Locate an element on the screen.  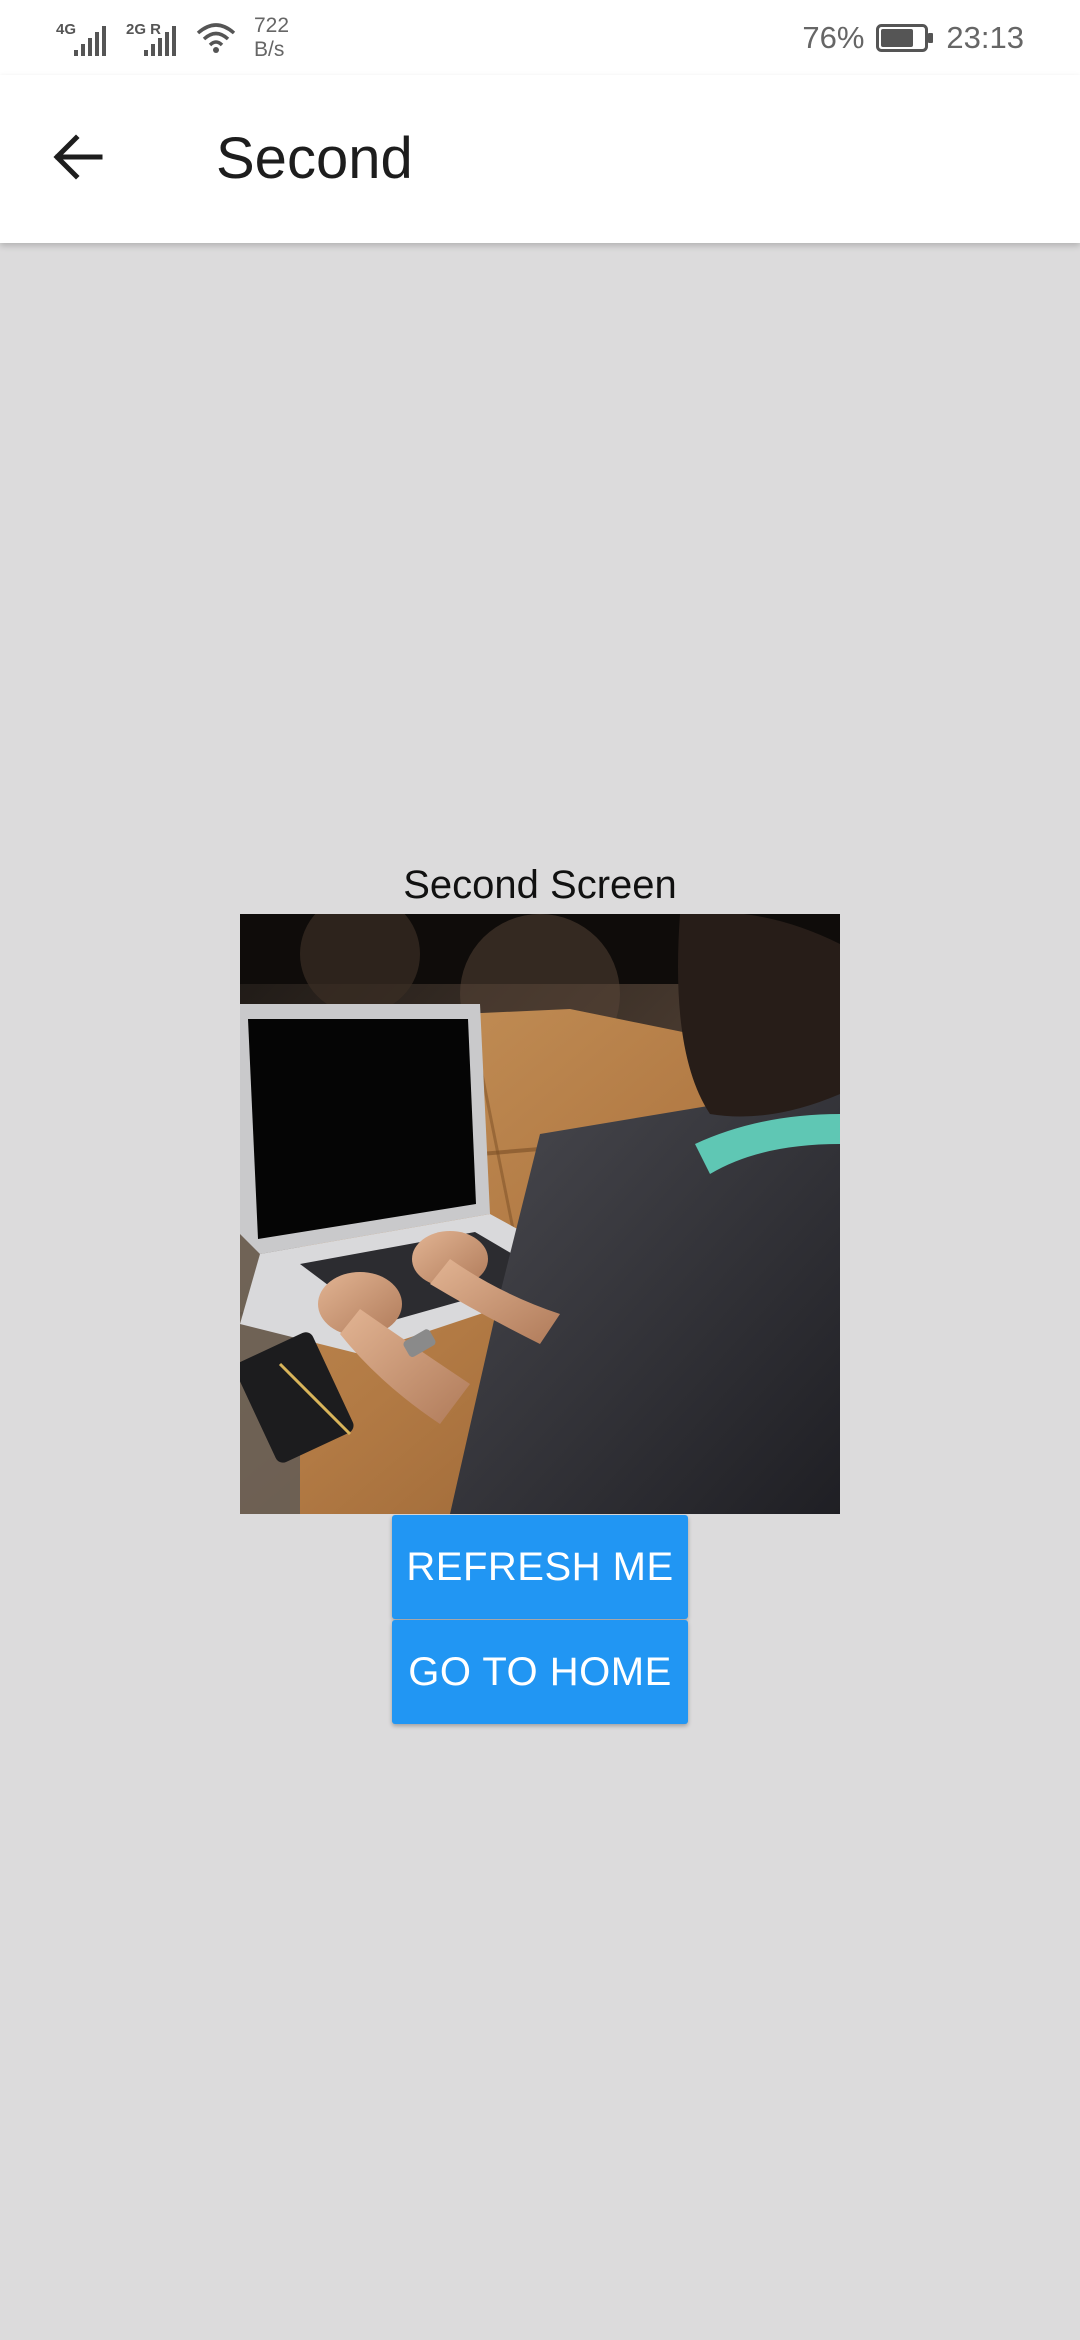
status-bar: 4G 2G R 722 B/s 76% 23:13 is located at coordinates (540, 37).